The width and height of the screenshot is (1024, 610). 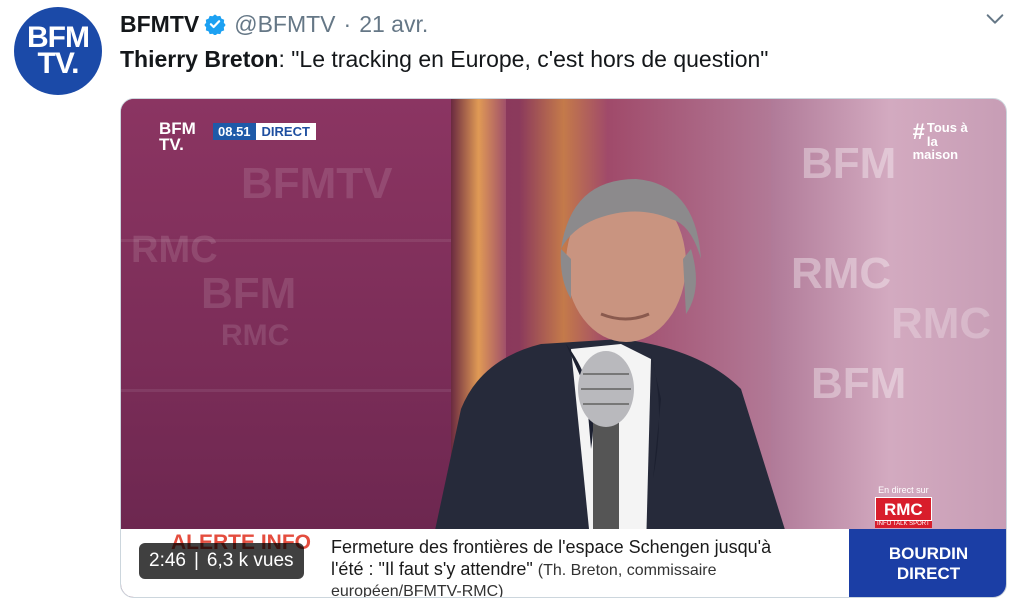 What do you see at coordinates (935, 155) in the screenshot?
I see `hashtag-line2: maison` at bounding box center [935, 155].